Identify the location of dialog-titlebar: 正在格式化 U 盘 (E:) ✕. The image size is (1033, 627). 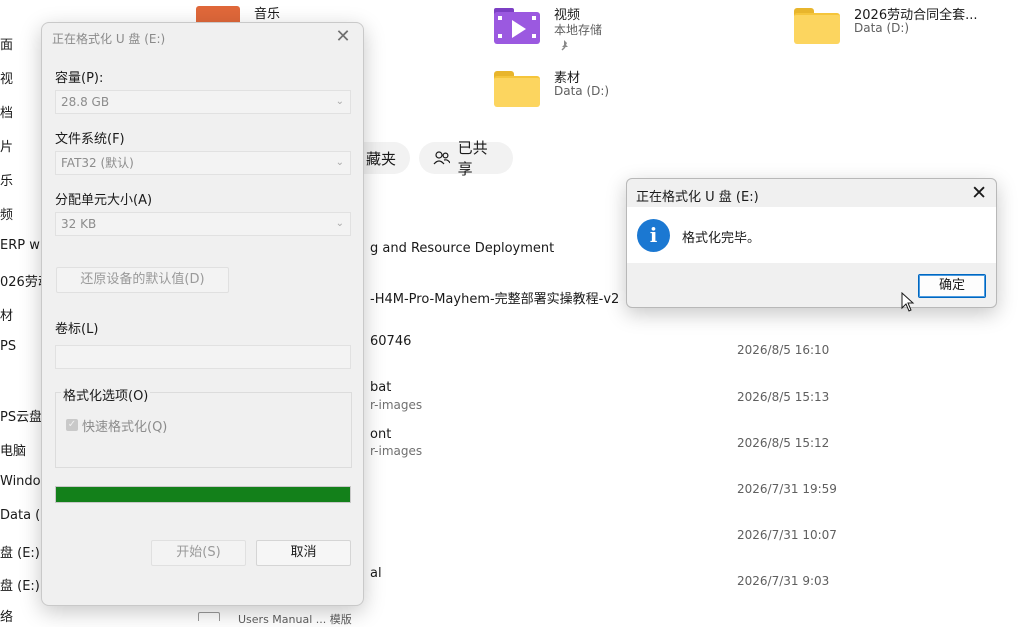
(202, 38).